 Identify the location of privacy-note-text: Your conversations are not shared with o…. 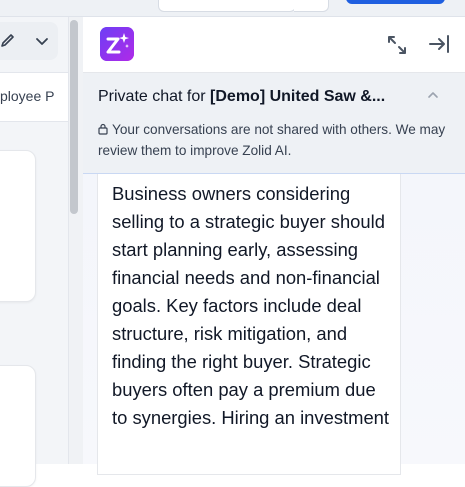
(272, 140).